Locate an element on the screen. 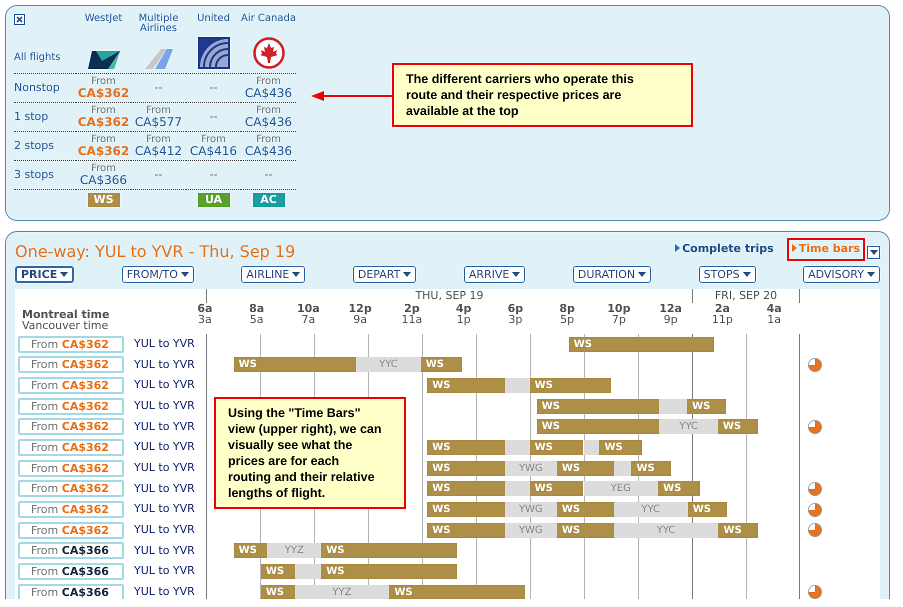 The height and width of the screenshot is (607, 903). callout-note: The different carriers who operate this route and their respective prices are available at the top is located at coordinates (542, 95).